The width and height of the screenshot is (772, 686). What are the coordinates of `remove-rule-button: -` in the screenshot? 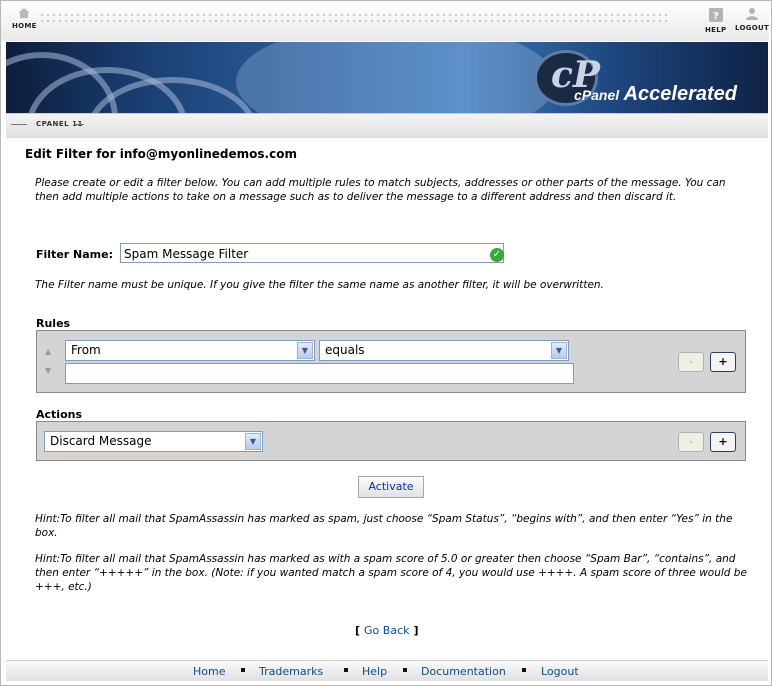 It's located at (691, 362).